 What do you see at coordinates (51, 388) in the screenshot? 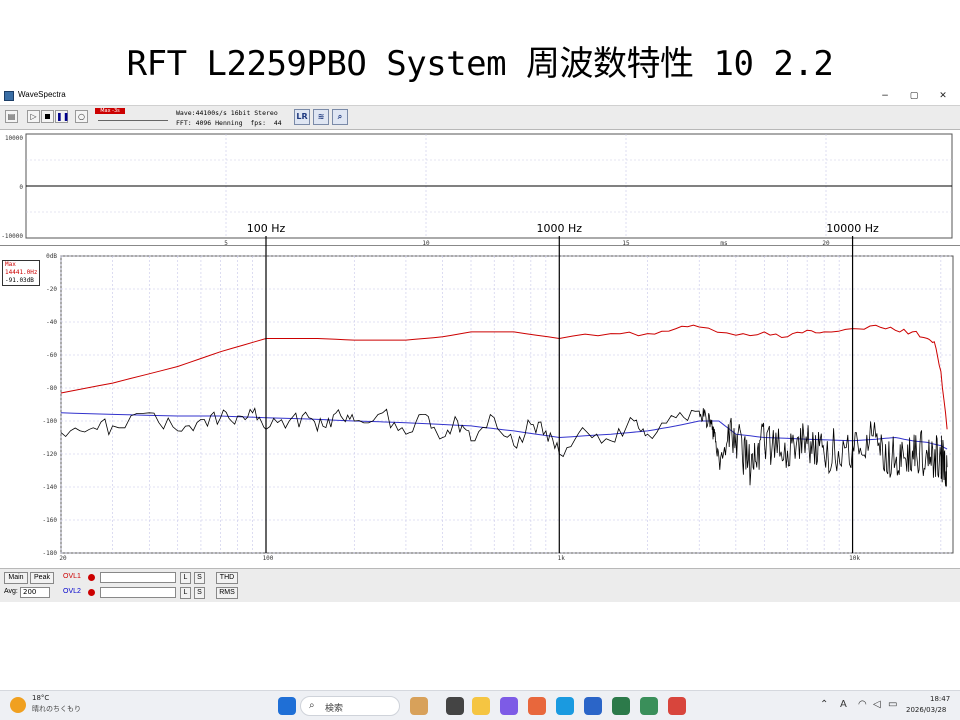
I see `y-tick-label: -80` at bounding box center [51, 388].